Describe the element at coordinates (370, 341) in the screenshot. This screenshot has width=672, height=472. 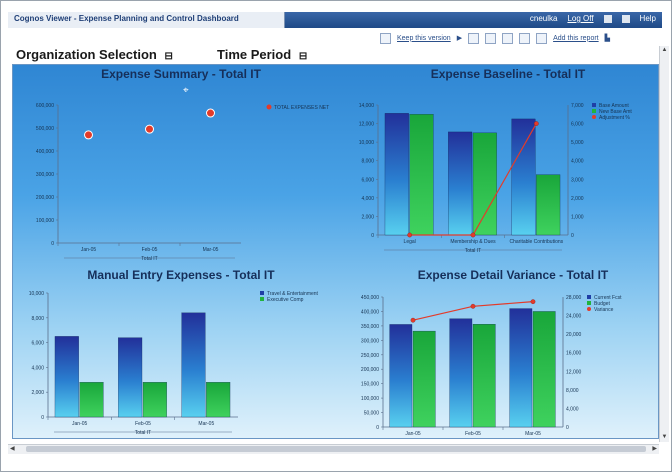
I see `y-tick-label: 300,000` at that location.